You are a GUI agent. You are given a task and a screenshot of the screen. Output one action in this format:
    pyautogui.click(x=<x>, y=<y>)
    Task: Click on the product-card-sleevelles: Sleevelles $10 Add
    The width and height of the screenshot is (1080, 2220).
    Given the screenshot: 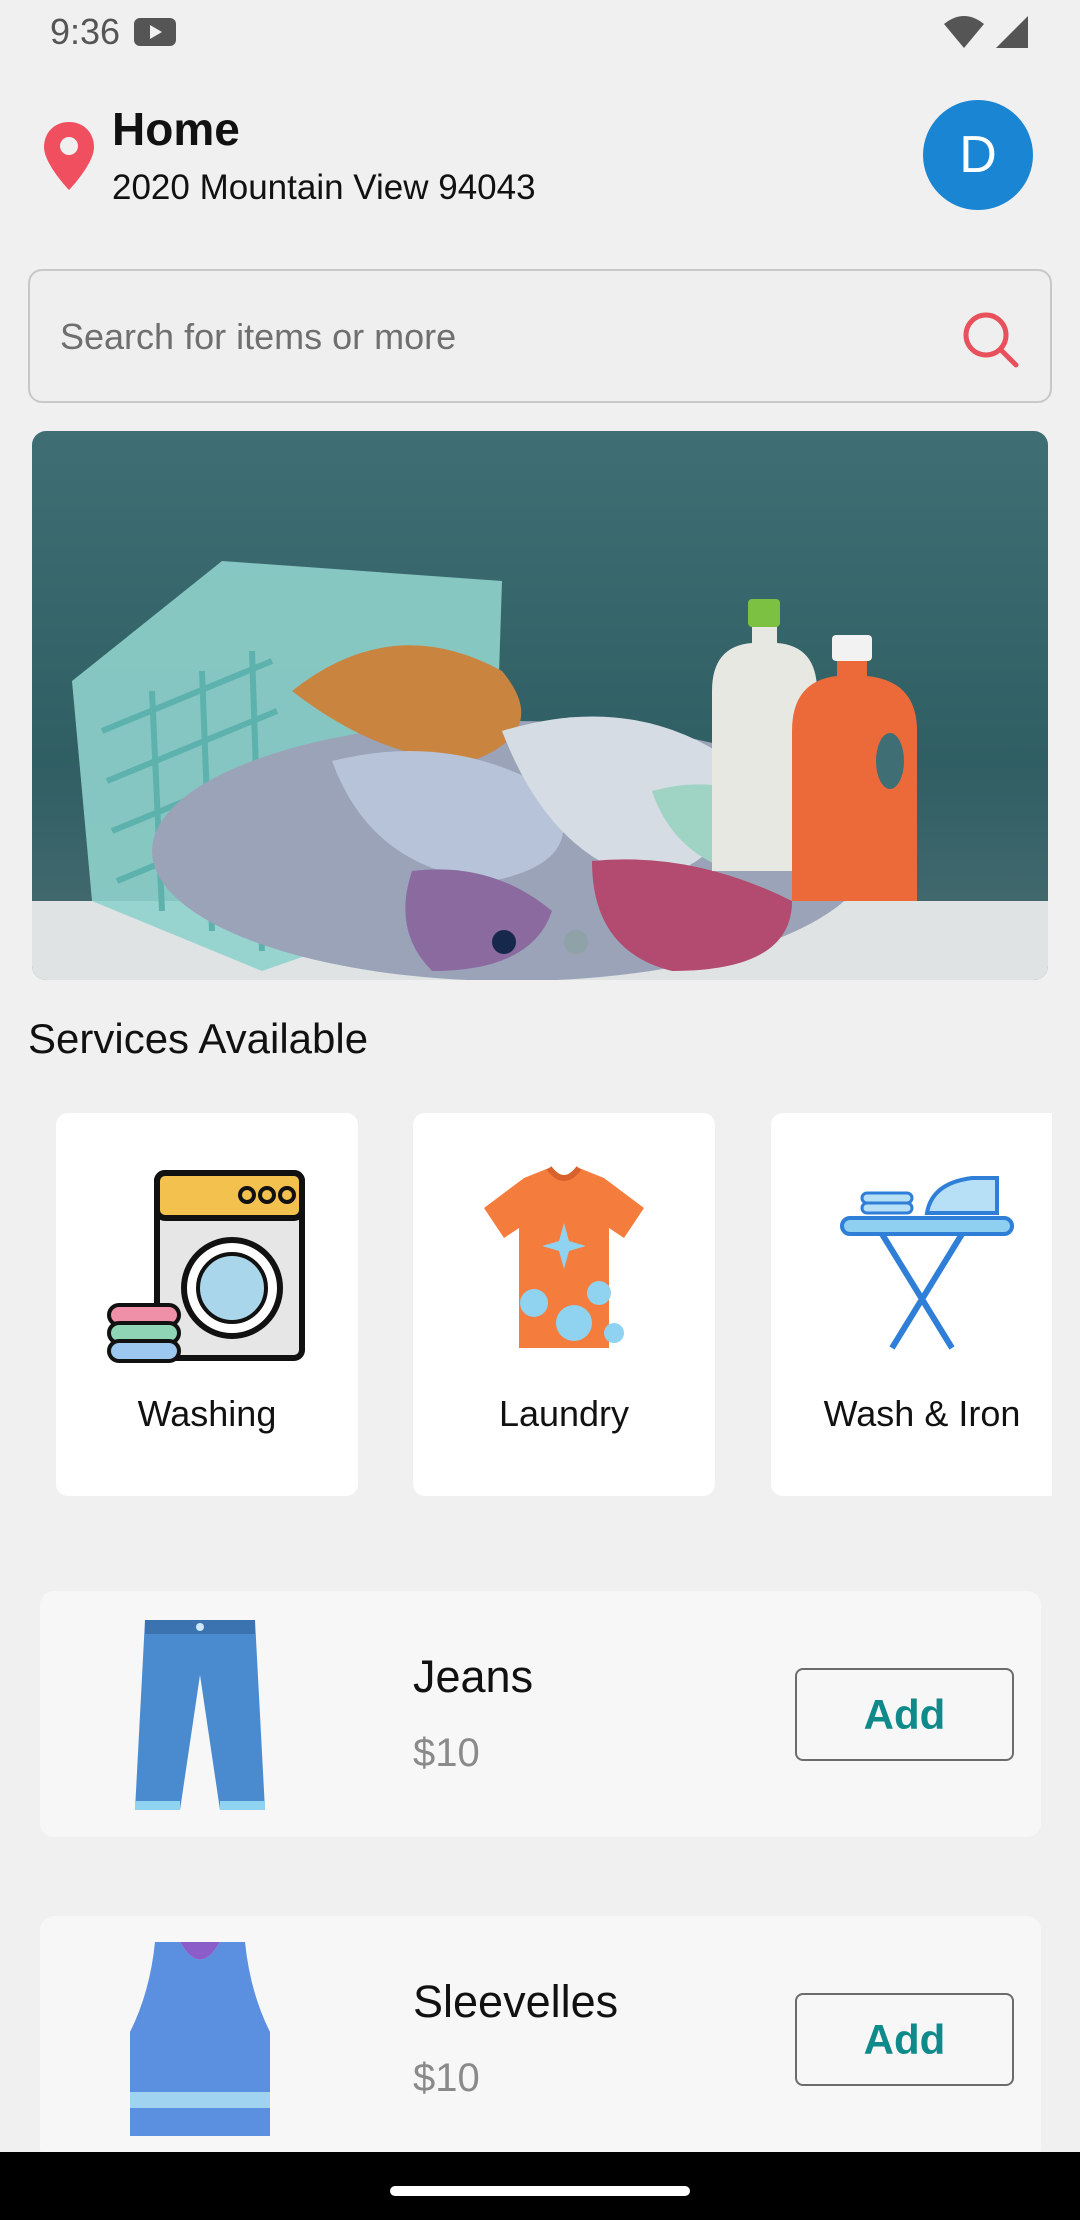 What is the action you would take?
    pyautogui.click(x=540, y=2039)
    